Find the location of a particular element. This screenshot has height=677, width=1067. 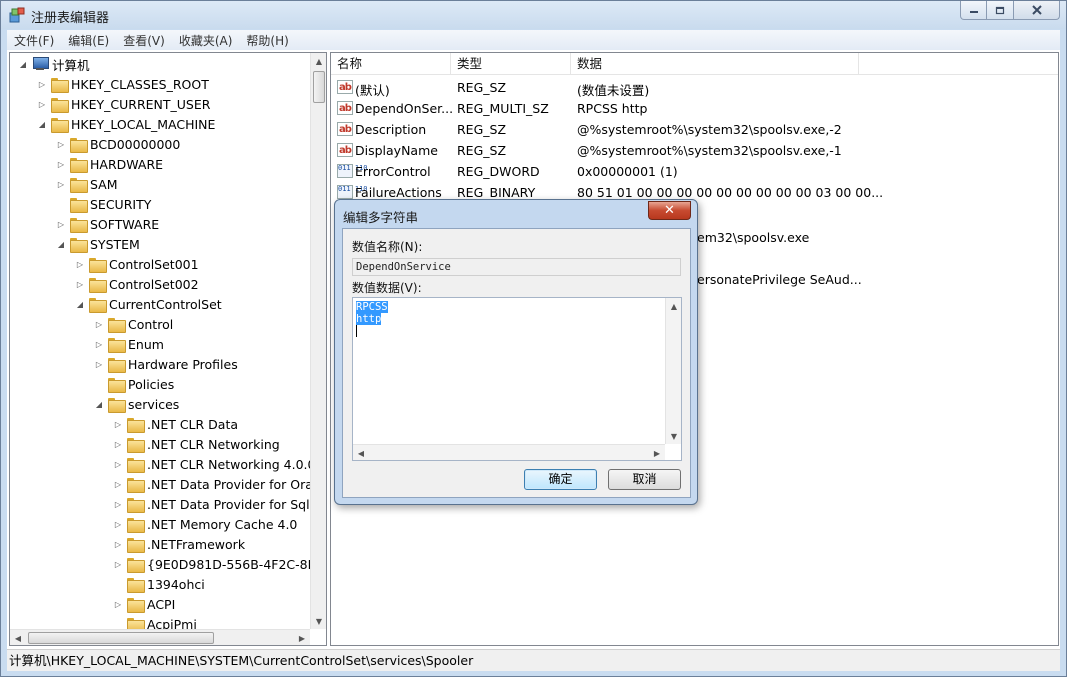

tree-node: ▷ .NET CLR Networking is located at coordinates (196, 444).